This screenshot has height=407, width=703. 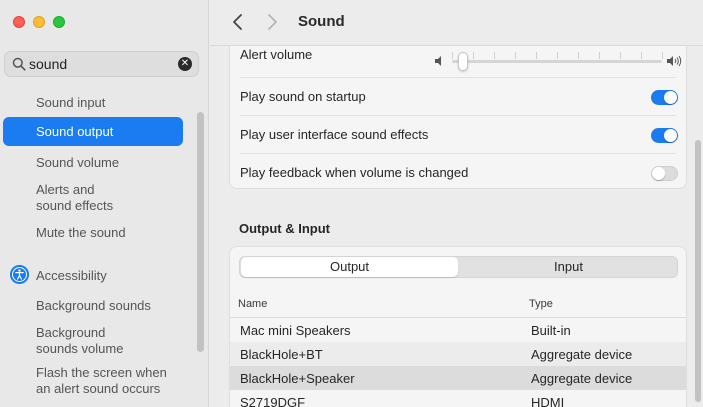 What do you see at coordinates (19, 22) in the screenshot?
I see `close-window-button` at bounding box center [19, 22].